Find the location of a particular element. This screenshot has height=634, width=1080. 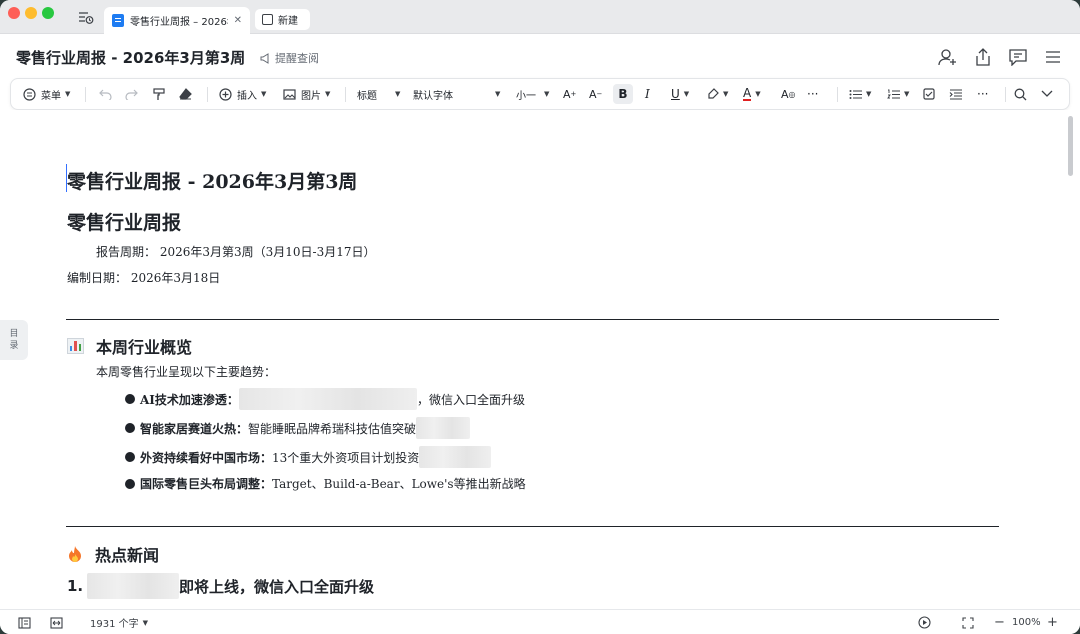

tab-list-icon is located at coordinates (86, 17).